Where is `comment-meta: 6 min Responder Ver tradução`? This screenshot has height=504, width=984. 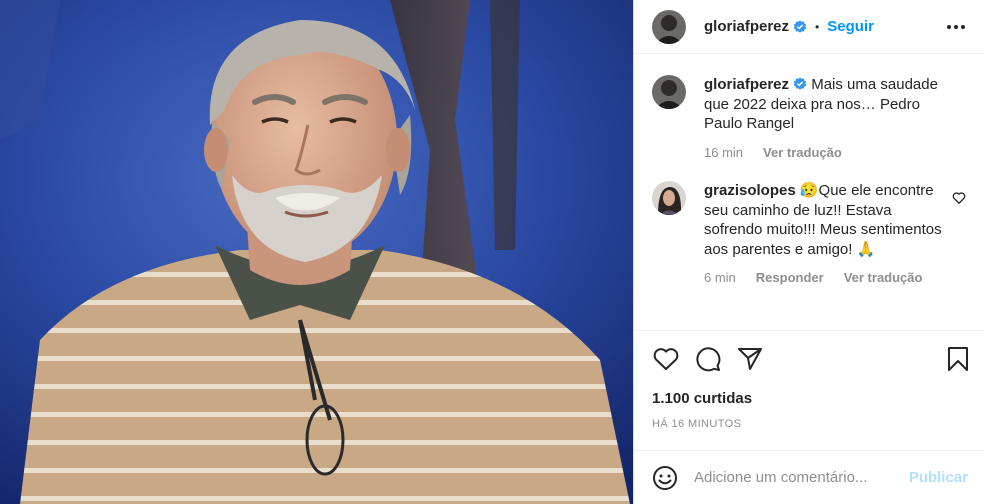 comment-meta: 6 min Responder Ver tradução is located at coordinates (824, 278).